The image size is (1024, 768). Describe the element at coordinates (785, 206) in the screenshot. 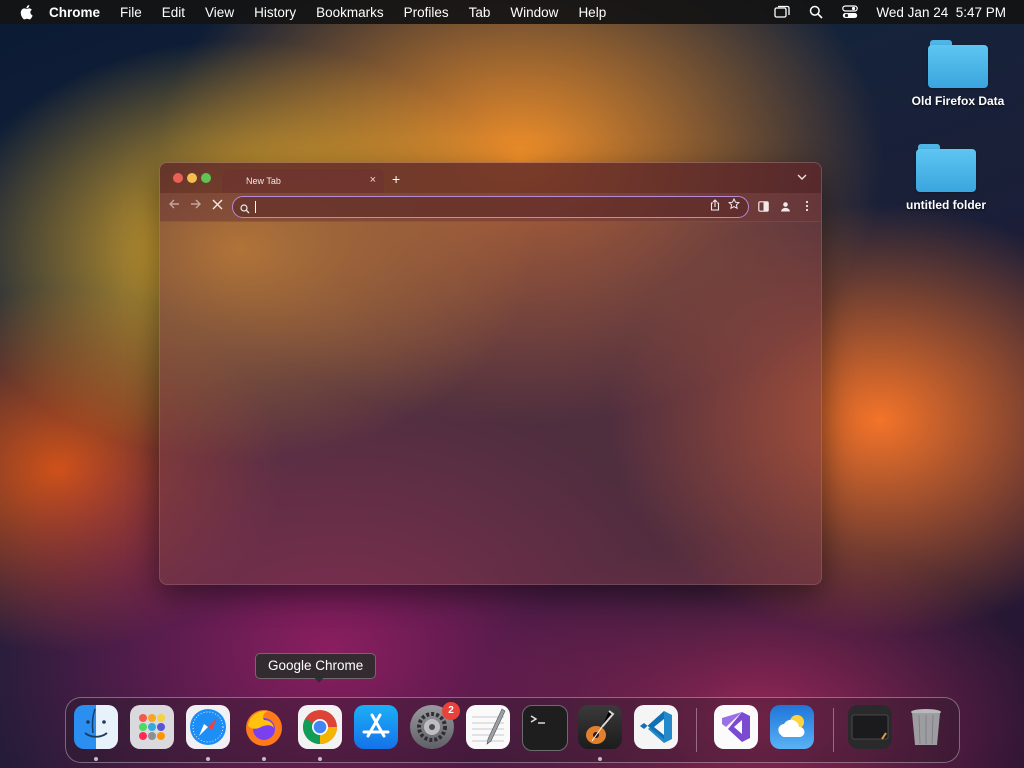

I see `profile-icon` at that location.